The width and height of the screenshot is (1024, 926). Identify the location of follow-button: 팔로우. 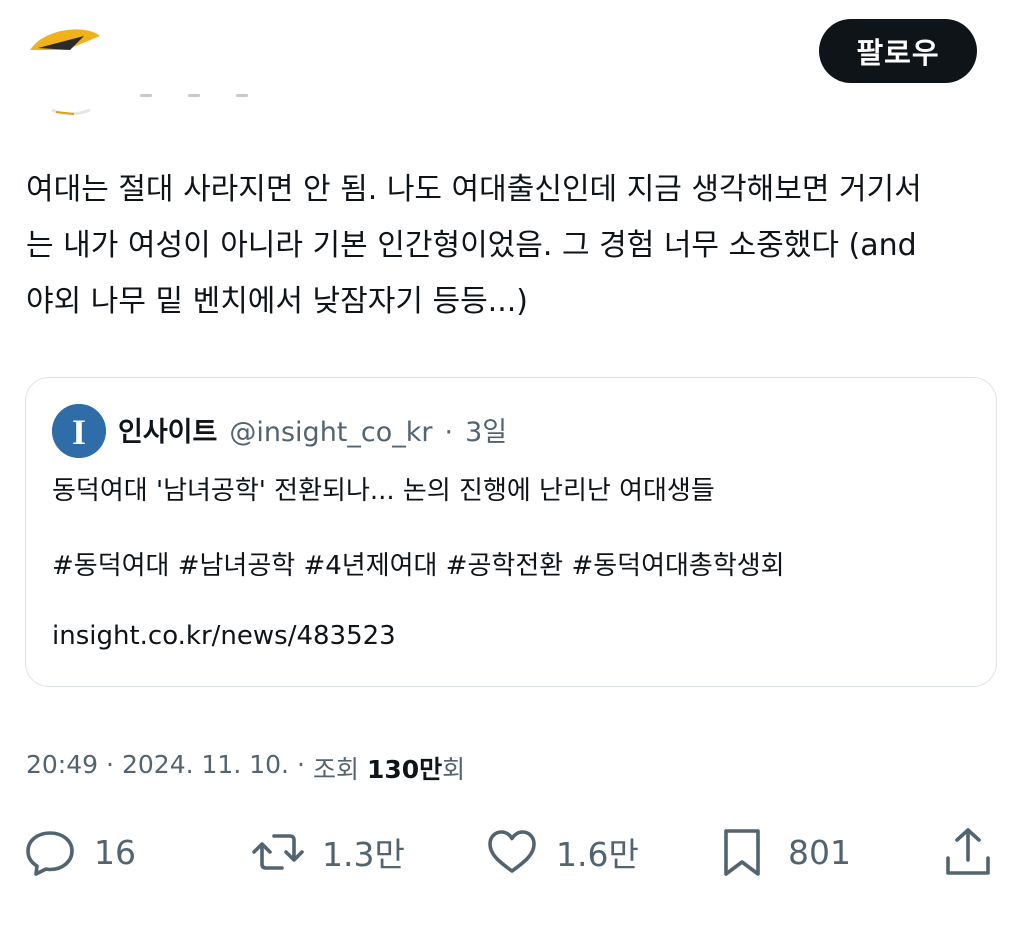
(898, 51).